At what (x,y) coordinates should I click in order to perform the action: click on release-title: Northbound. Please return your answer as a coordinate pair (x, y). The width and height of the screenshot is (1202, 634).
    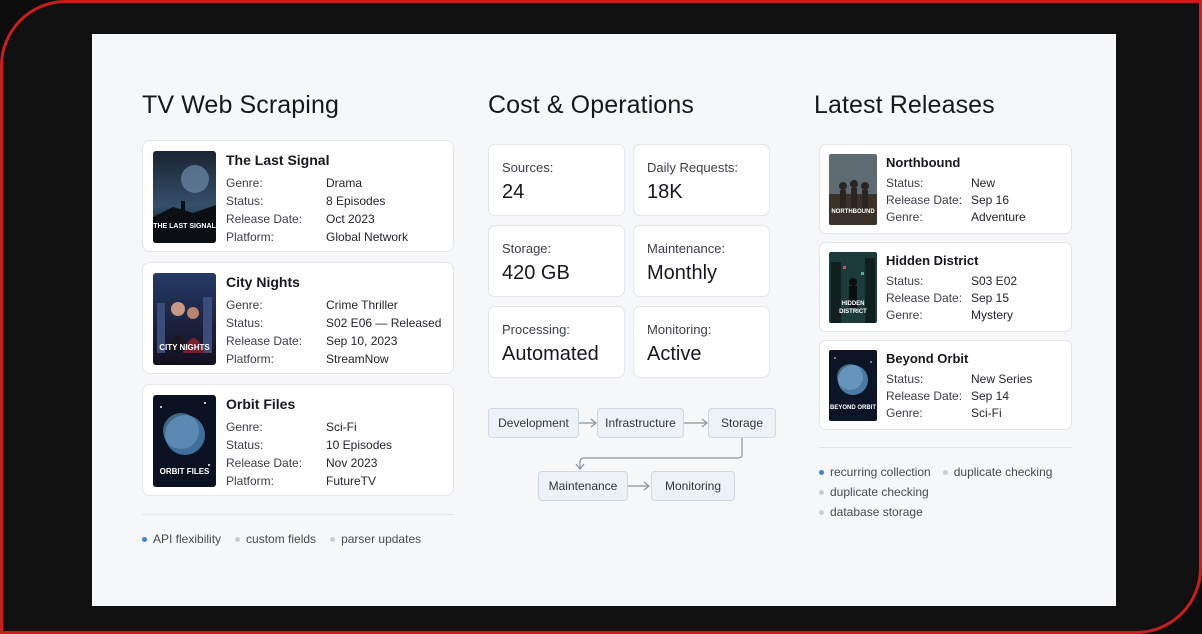
    Looking at the image, I should click on (923, 162).